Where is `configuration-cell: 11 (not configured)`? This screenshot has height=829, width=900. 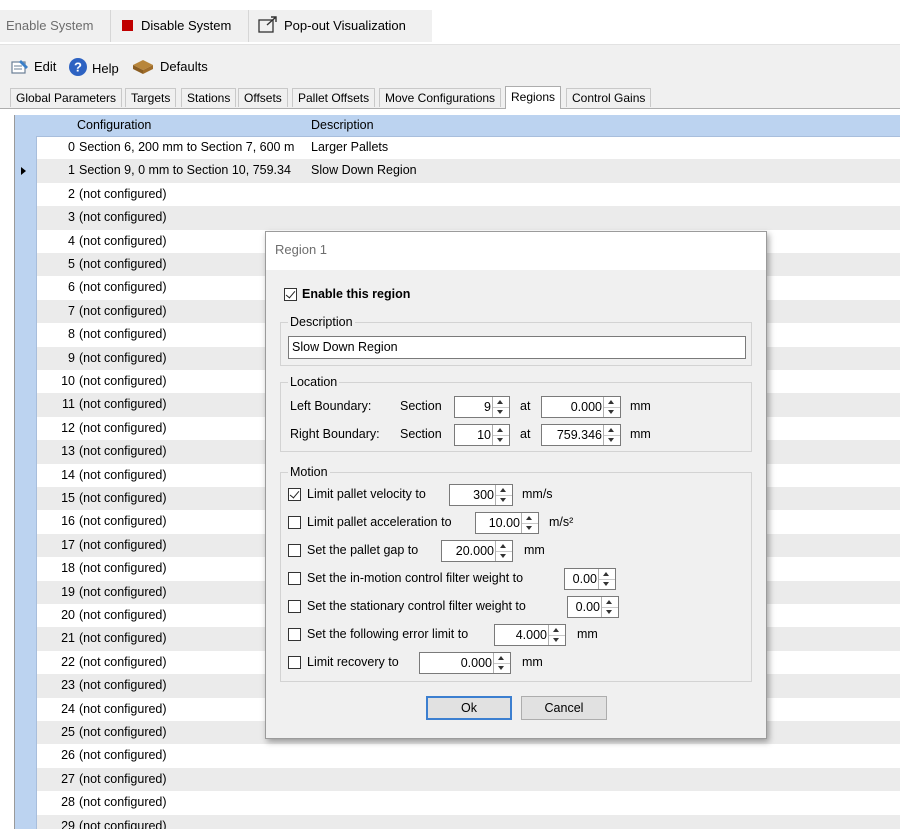
configuration-cell: 11 (not configured) is located at coordinates (168, 404).